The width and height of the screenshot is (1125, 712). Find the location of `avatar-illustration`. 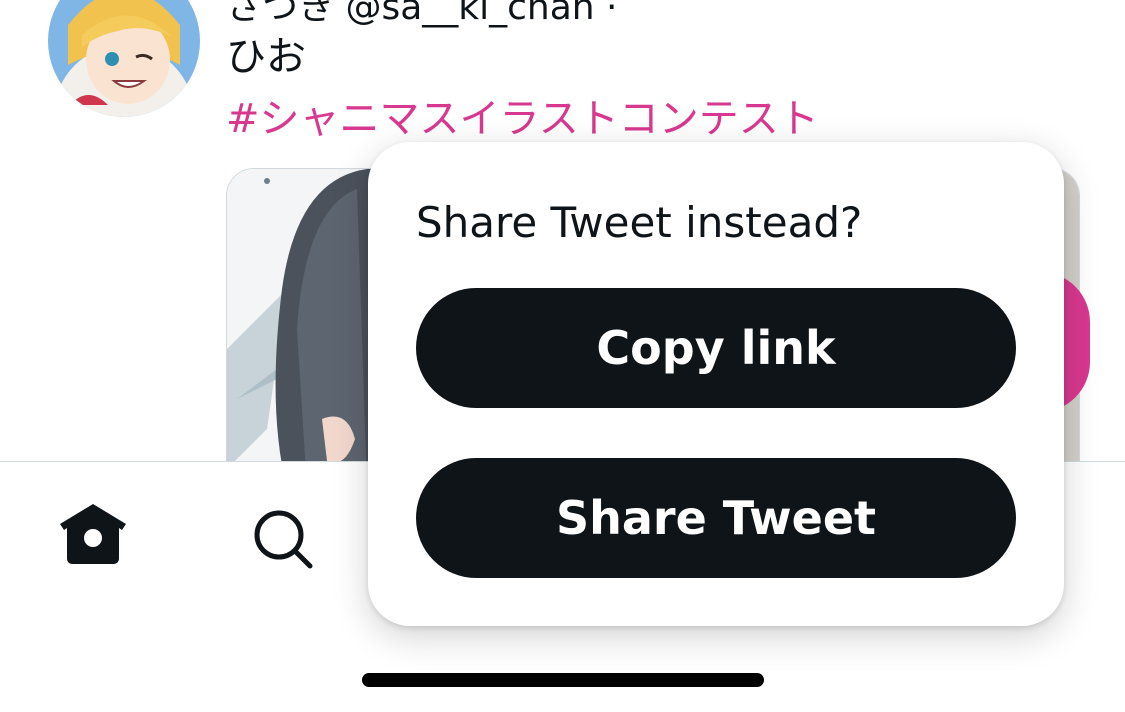

avatar-illustration is located at coordinates (124, 58).